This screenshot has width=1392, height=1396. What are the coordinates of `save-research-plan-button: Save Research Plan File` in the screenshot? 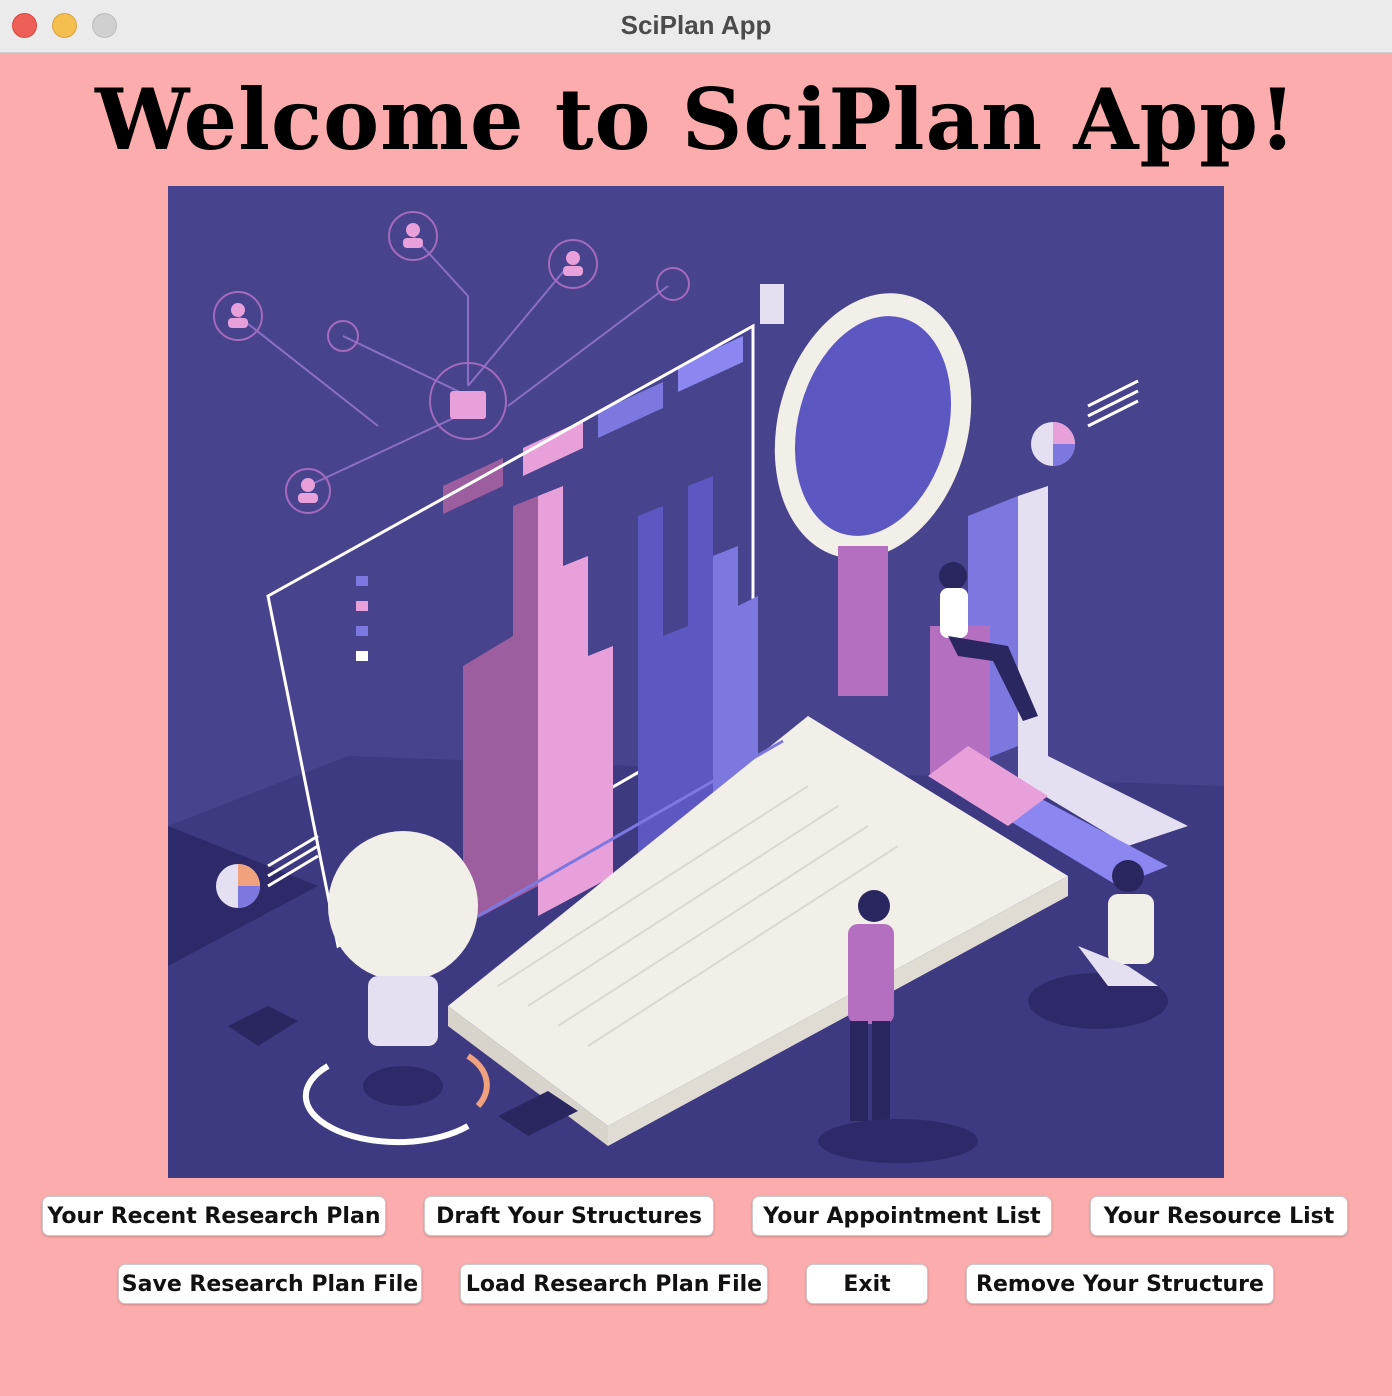 It's located at (270, 1284).